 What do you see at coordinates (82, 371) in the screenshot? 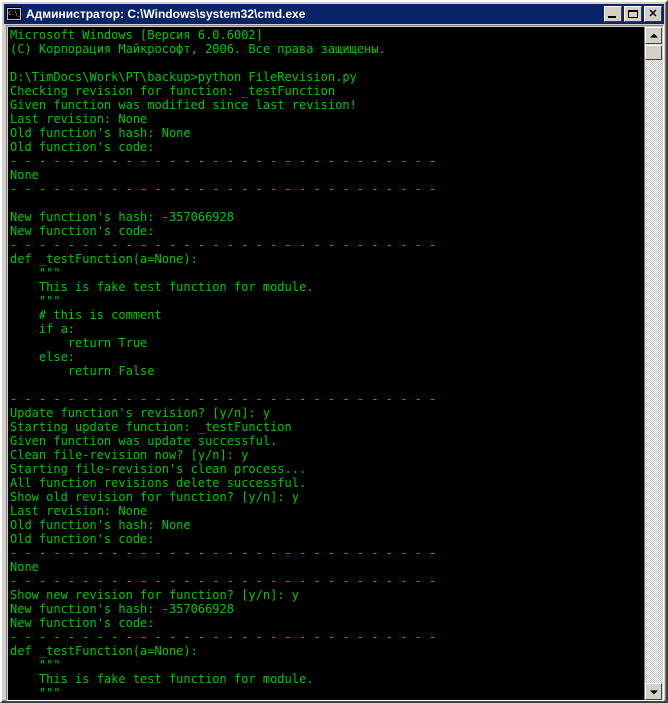
I see `console-line: return False` at bounding box center [82, 371].